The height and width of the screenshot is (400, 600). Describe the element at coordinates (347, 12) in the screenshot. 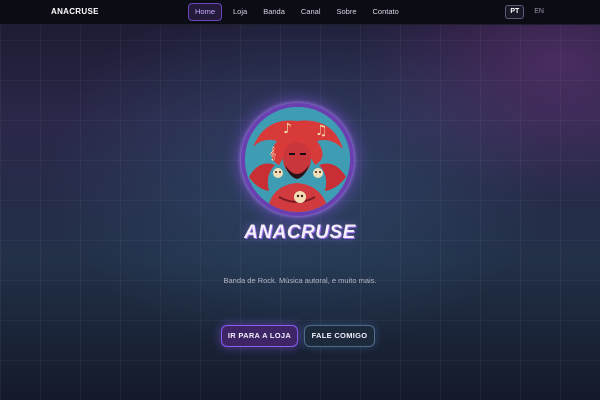

I see `nav-item-sobre: Sobre` at that location.